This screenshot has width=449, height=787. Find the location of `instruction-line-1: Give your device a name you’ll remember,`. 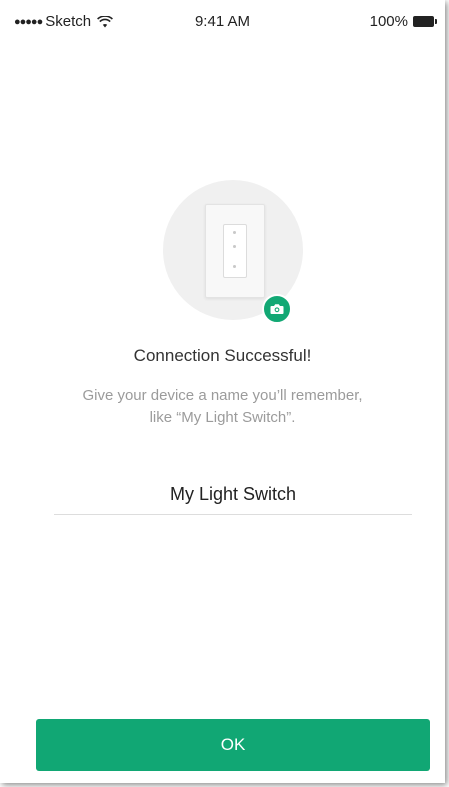

instruction-line-1: Give your device a name you’ll remember, is located at coordinates (222, 395).